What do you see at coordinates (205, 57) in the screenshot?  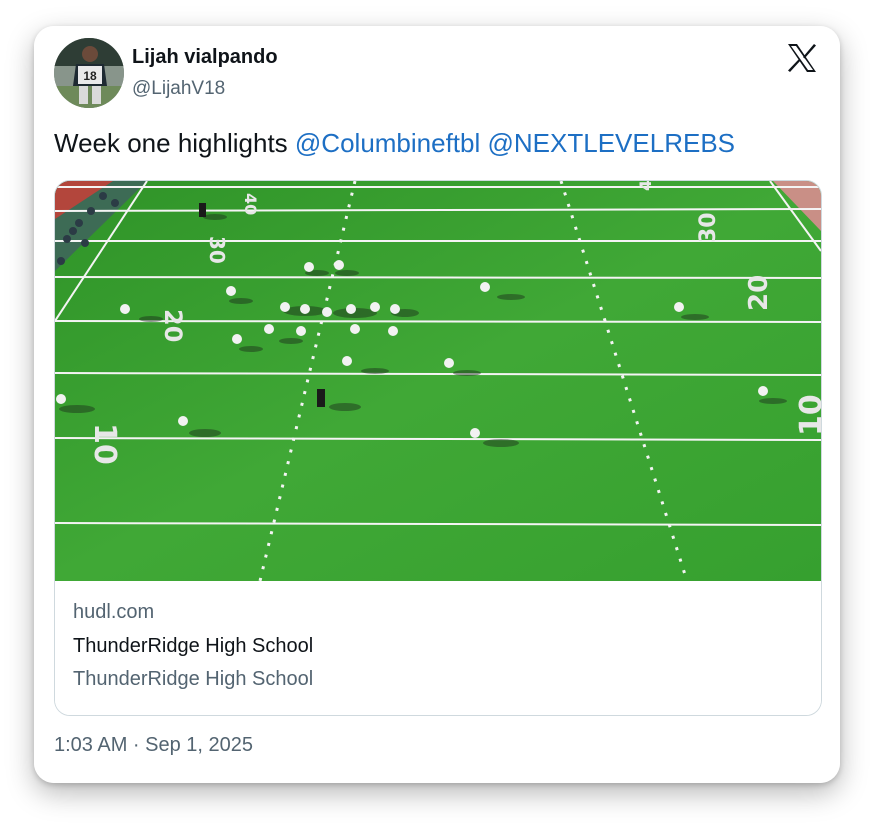 I see `author-display-name: Lijah vialpando` at bounding box center [205, 57].